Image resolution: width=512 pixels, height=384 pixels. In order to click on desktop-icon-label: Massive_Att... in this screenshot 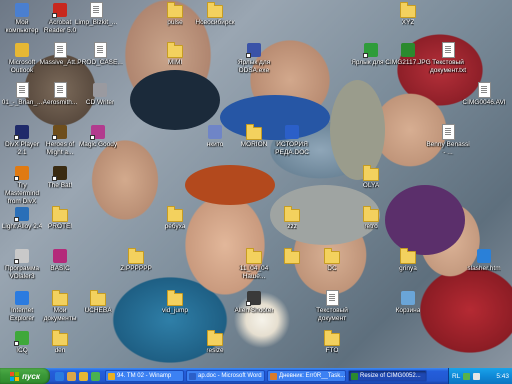, I will do `click(60, 62)`.